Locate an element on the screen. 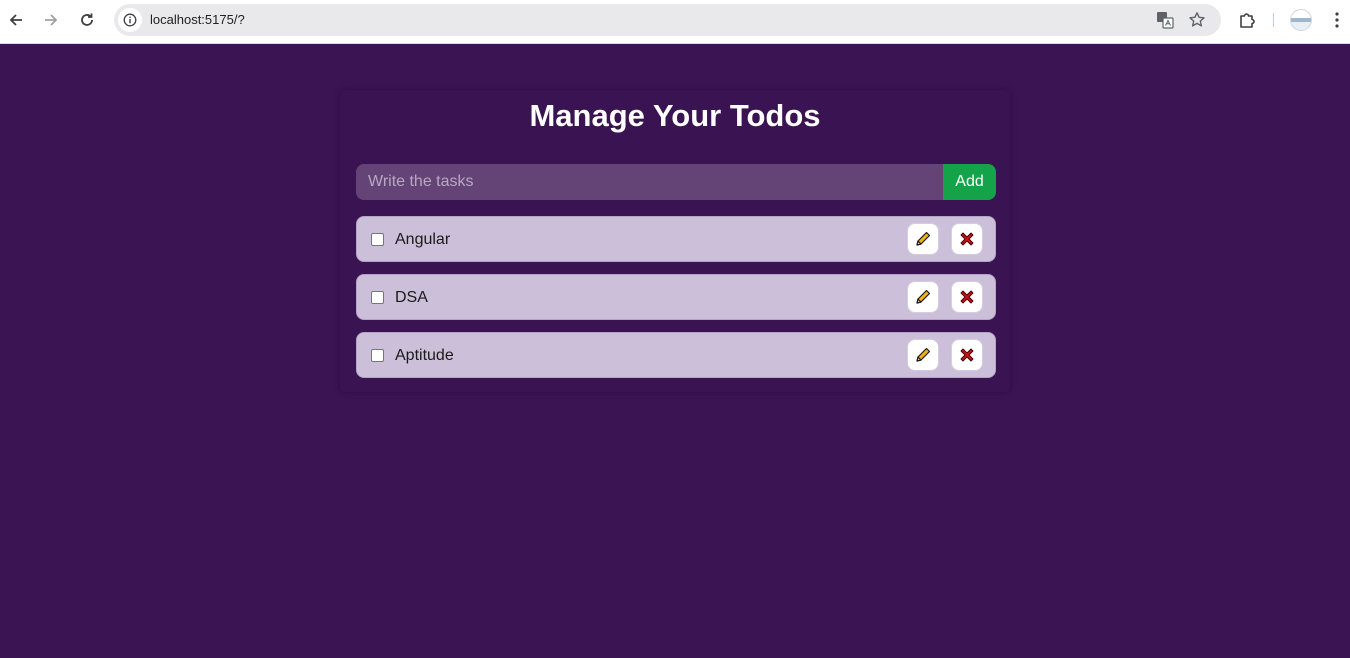 The height and width of the screenshot is (658, 1350). reload-icon is located at coordinates (87, 19).